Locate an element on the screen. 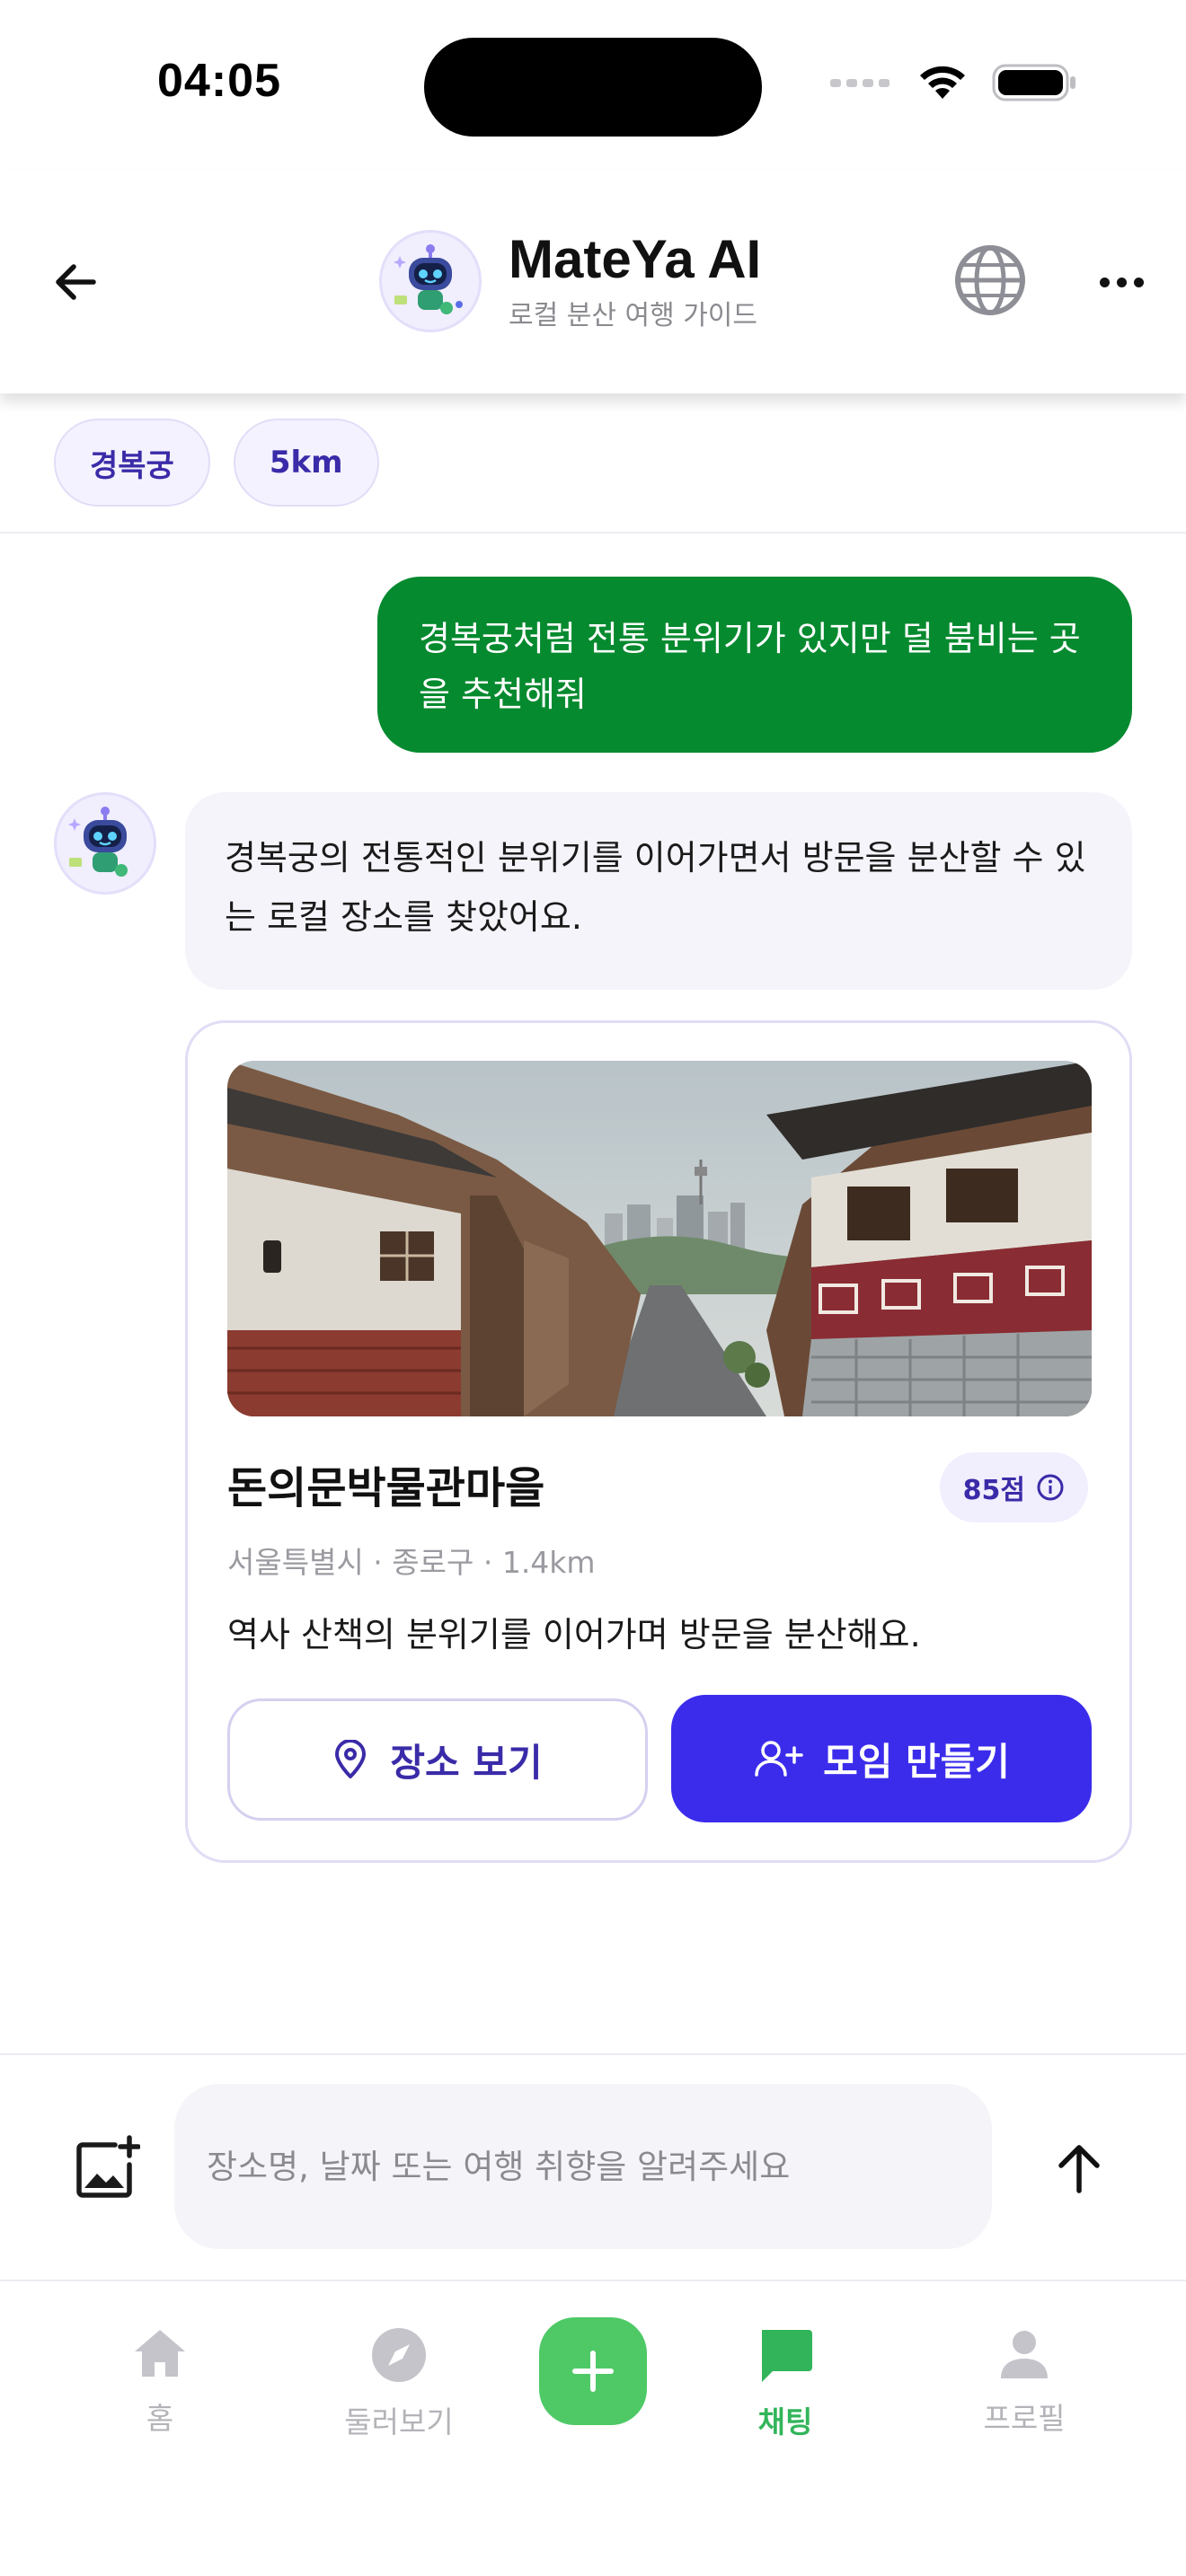 This screenshot has height=2576, width=1186. info-icon is located at coordinates (1050, 1487).